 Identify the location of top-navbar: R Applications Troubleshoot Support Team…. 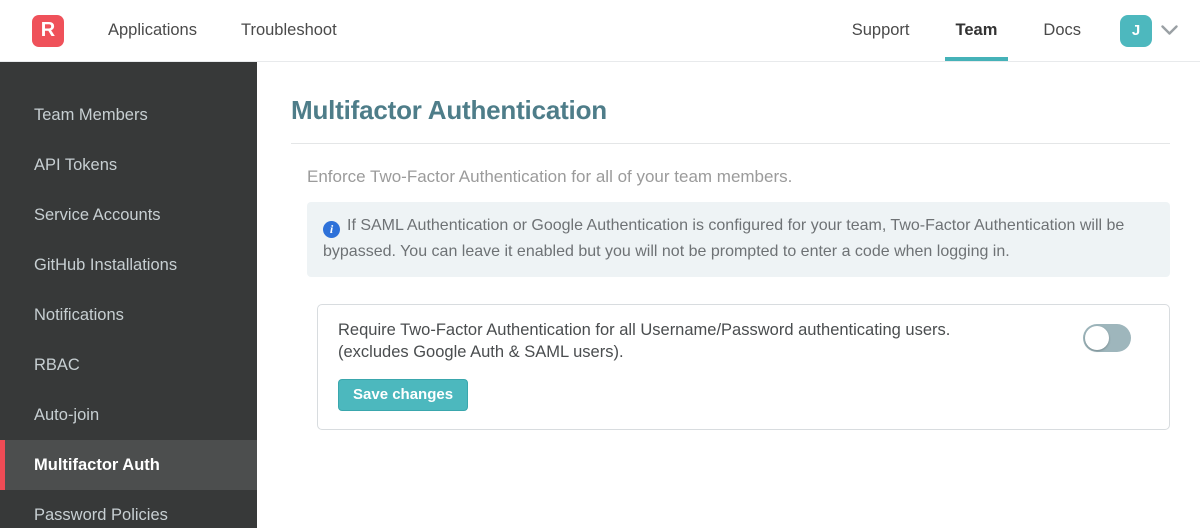
(600, 31).